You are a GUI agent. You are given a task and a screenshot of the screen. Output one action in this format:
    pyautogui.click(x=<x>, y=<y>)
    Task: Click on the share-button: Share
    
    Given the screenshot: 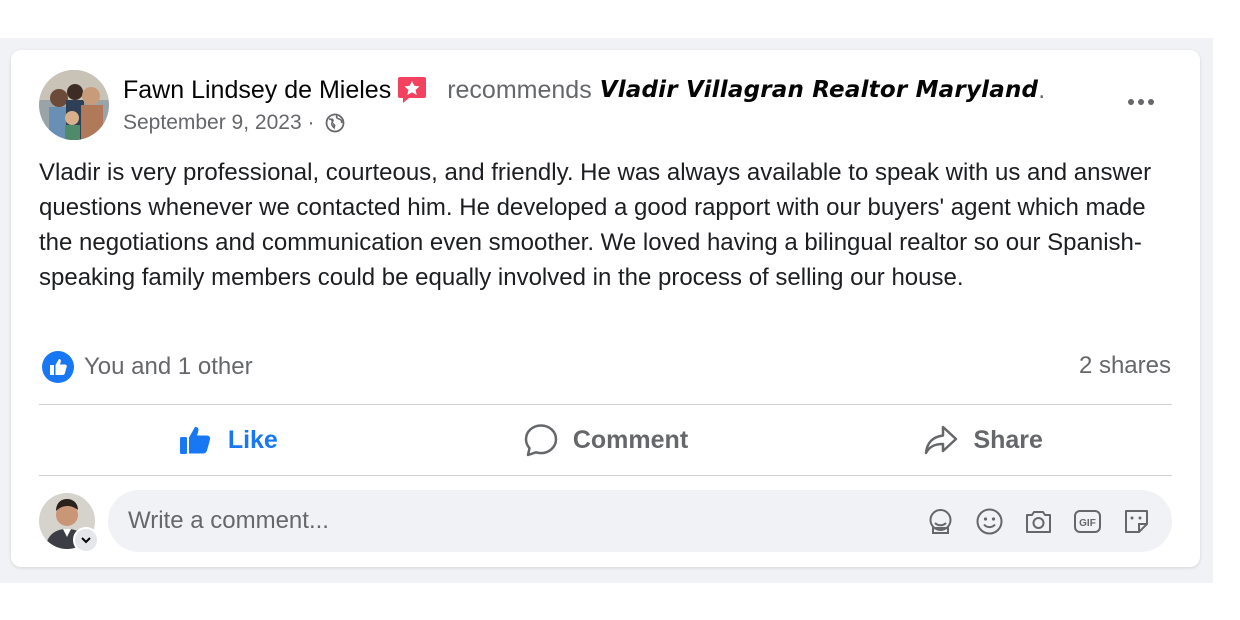 What is the action you would take?
    pyautogui.click(x=983, y=440)
    